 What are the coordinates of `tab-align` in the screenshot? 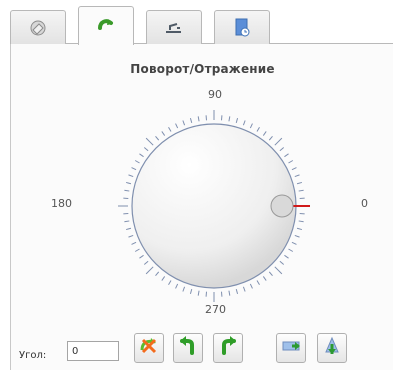 It's located at (174, 27).